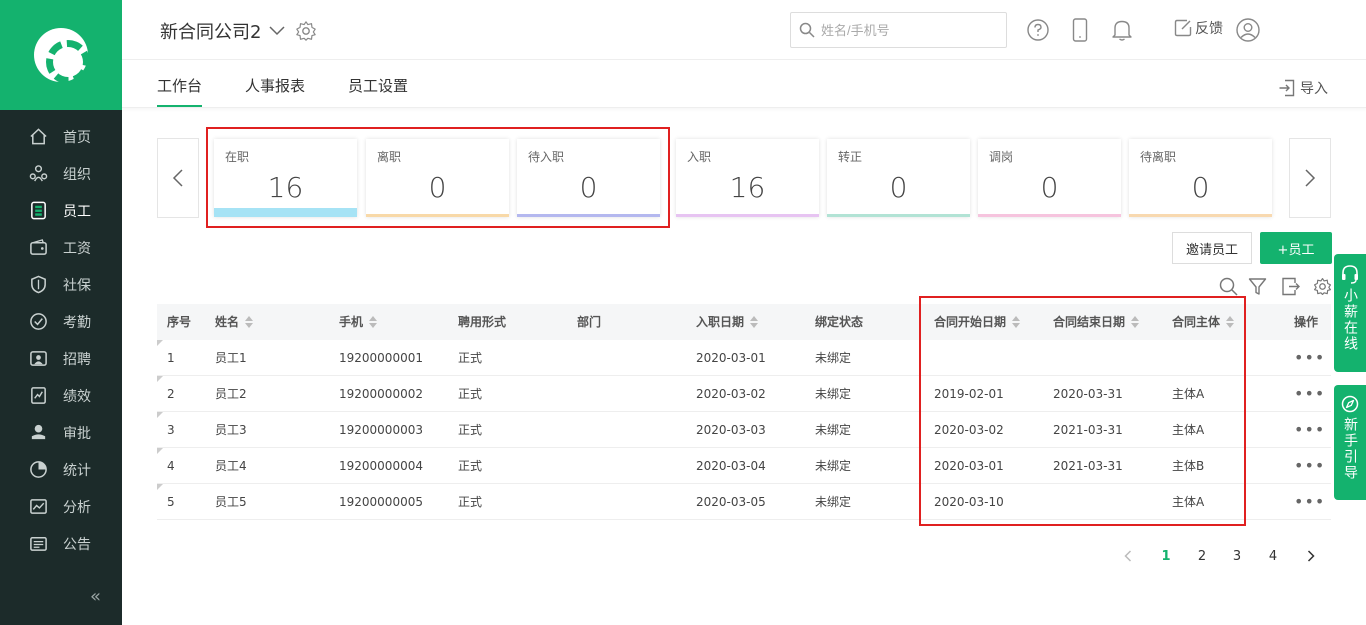 This screenshot has height=625, width=1366. I want to click on stat-label: 待离职, so click(1158, 157).